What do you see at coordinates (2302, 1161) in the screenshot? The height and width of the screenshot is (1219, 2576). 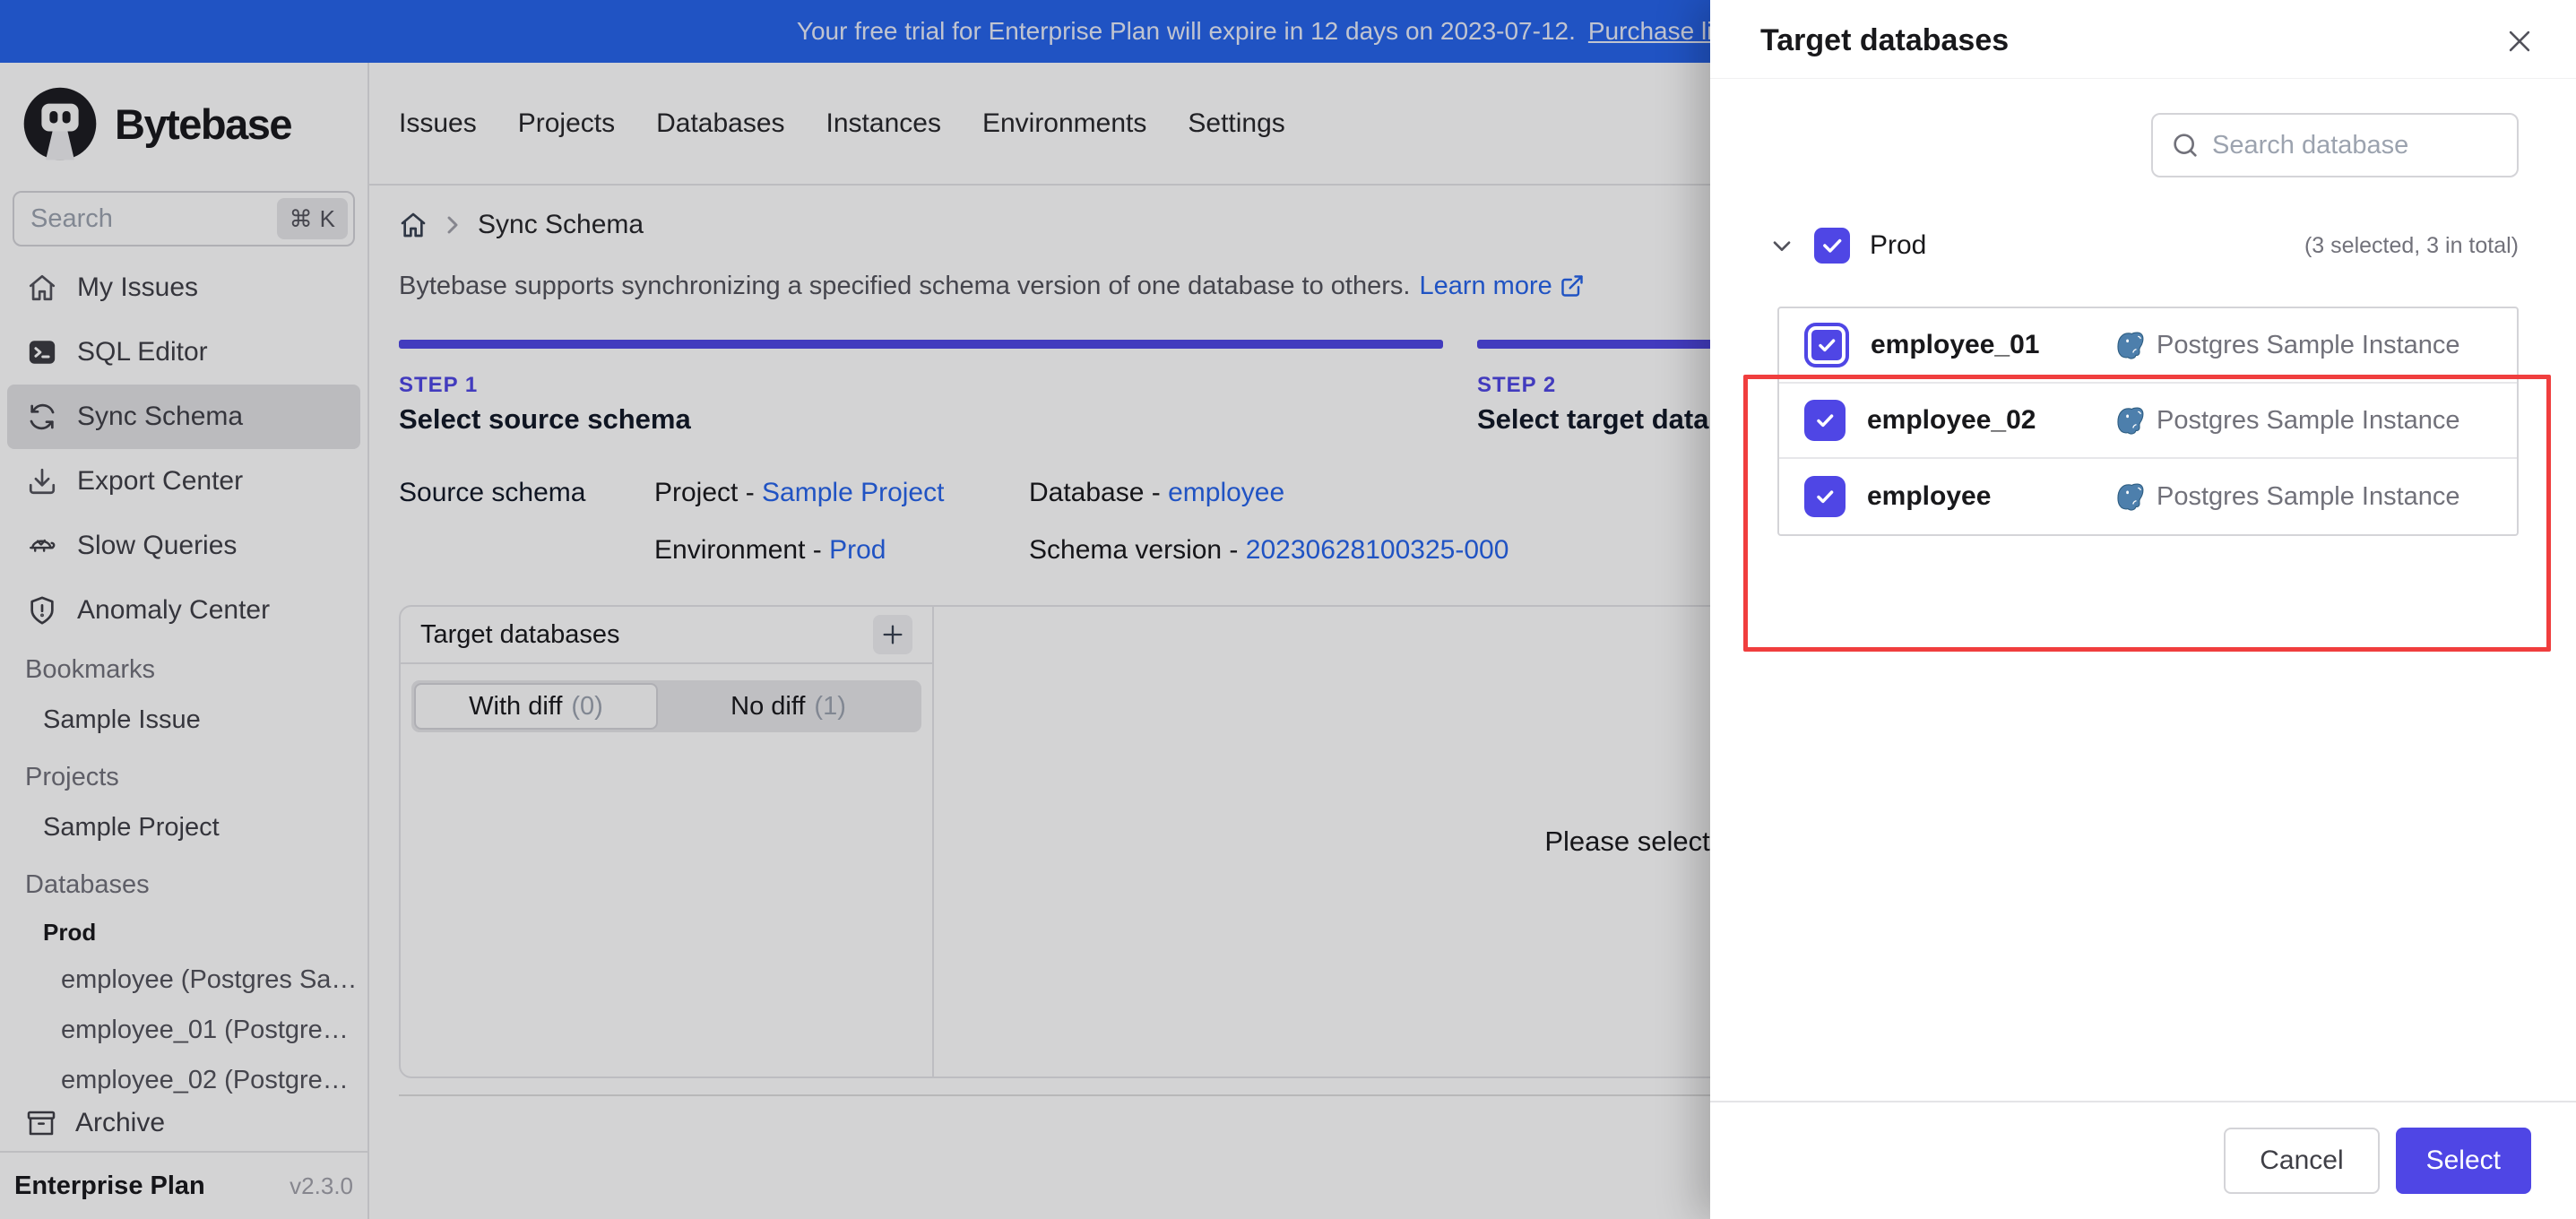 I see `cancel-button: Cancel` at bounding box center [2302, 1161].